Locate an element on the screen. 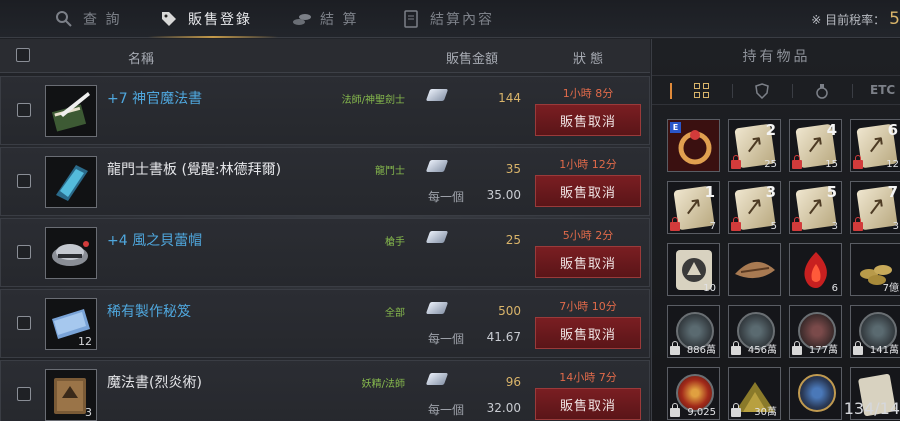 The image size is (900, 421). etc-category: ETC is located at coordinates (882, 91).